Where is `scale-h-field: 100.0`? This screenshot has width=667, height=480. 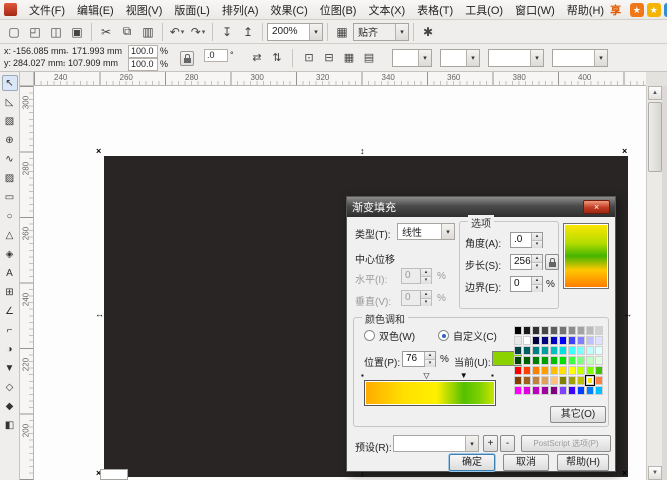 scale-h-field: 100.0 is located at coordinates (143, 51).